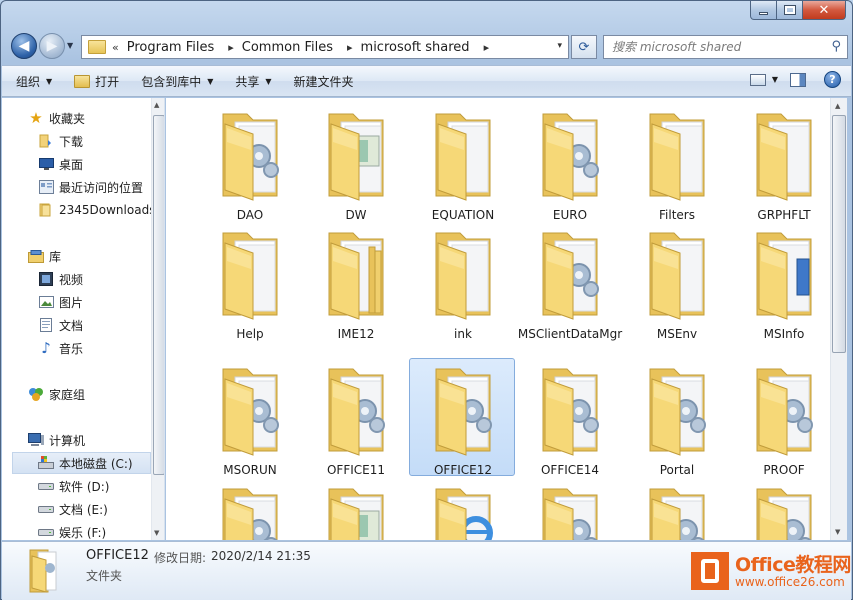  I want to click on folder-item: OFFICE14, so click(569, 417).